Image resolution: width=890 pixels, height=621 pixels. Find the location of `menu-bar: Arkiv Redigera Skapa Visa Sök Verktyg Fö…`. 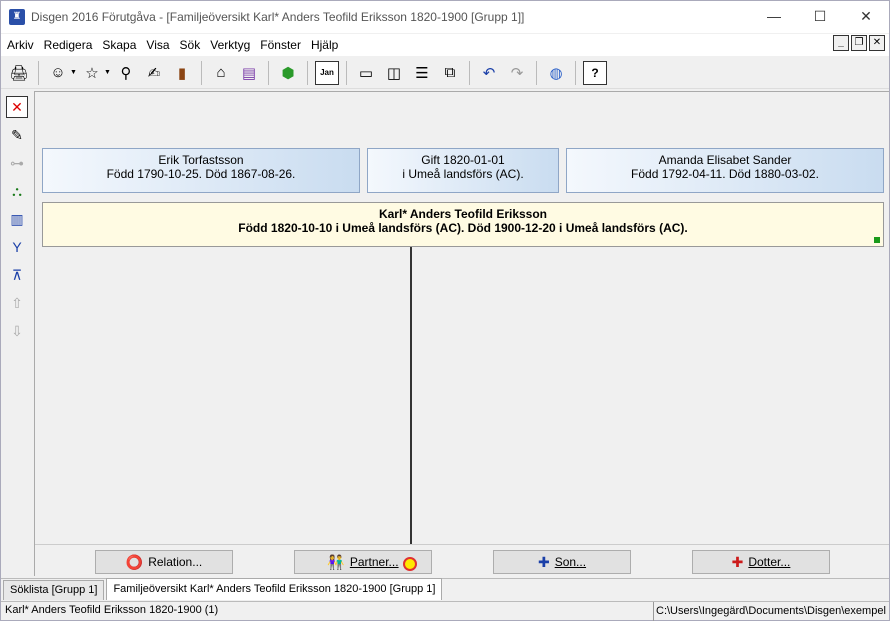

menu-bar: Arkiv Redigera Skapa Visa Sök Verktyg Fö… is located at coordinates (445, 45).